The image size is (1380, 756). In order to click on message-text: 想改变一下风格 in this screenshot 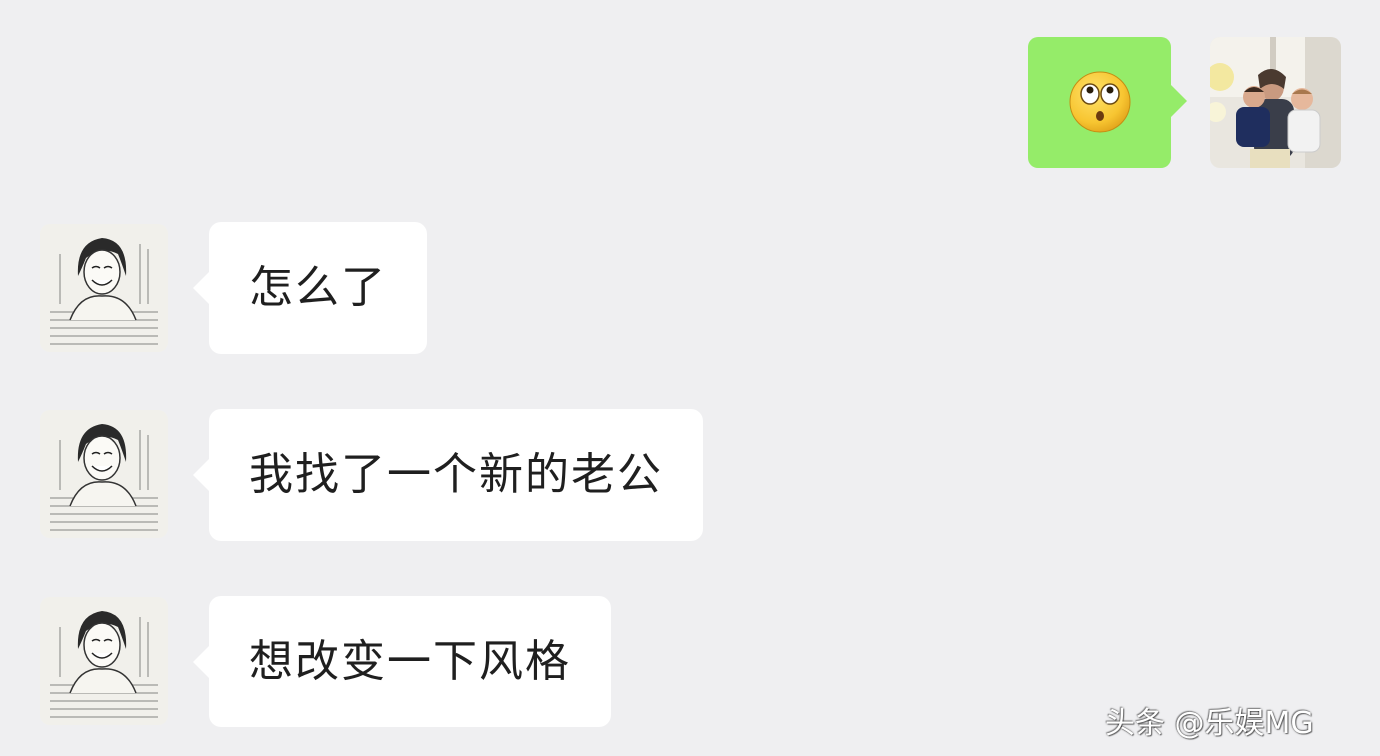, I will do `click(410, 661)`.